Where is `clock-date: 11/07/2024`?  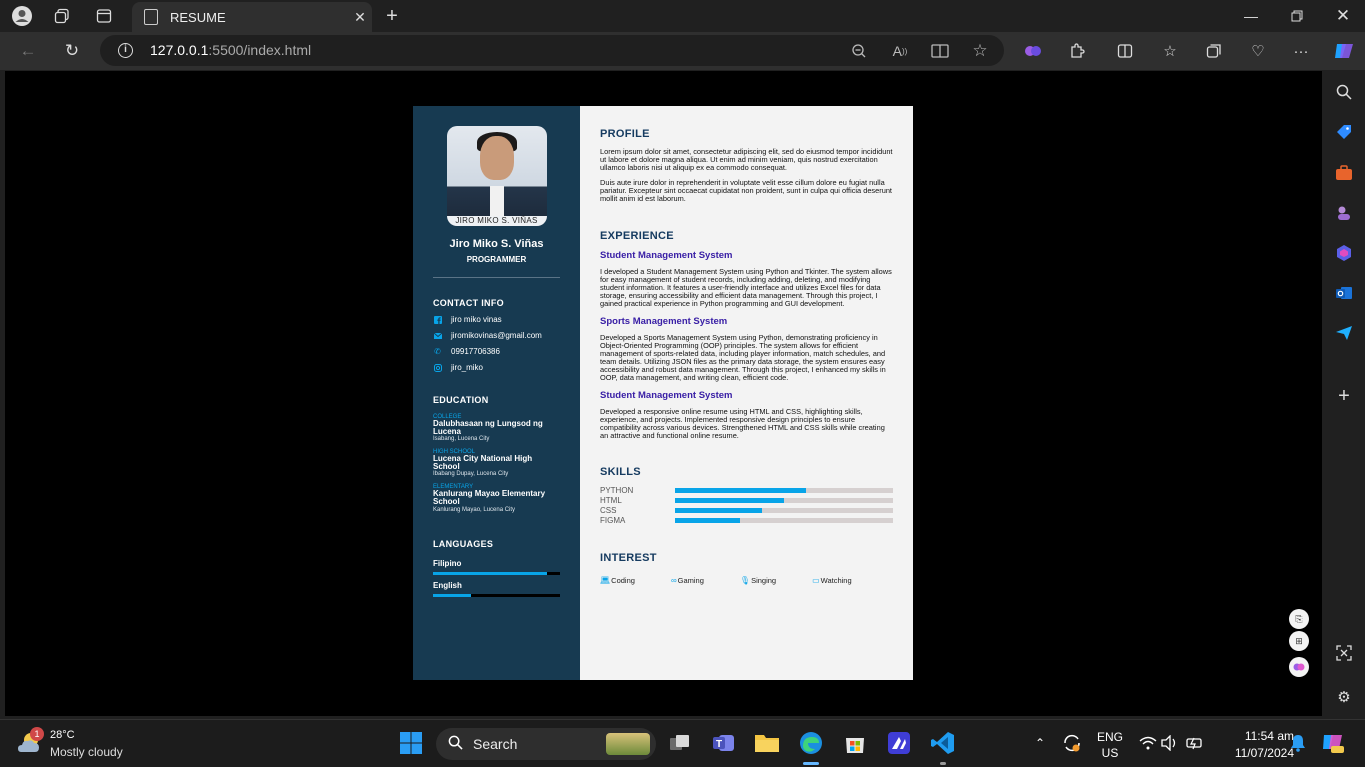
clock-date: 11/07/2024 is located at coordinates (1253, 753).